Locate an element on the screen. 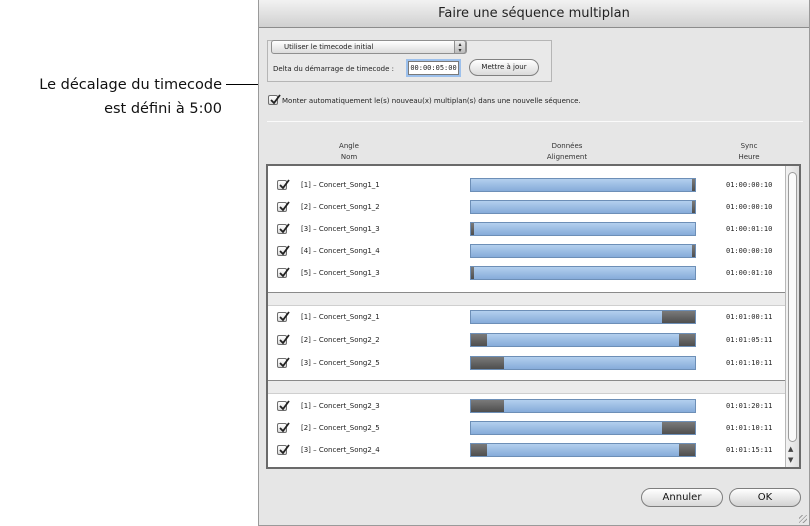  clip-name: [4] – Concert_Song1_4 is located at coordinates (340, 251).